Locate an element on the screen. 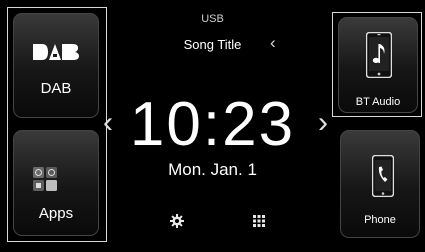  phone-label: Phone is located at coordinates (380, 220).